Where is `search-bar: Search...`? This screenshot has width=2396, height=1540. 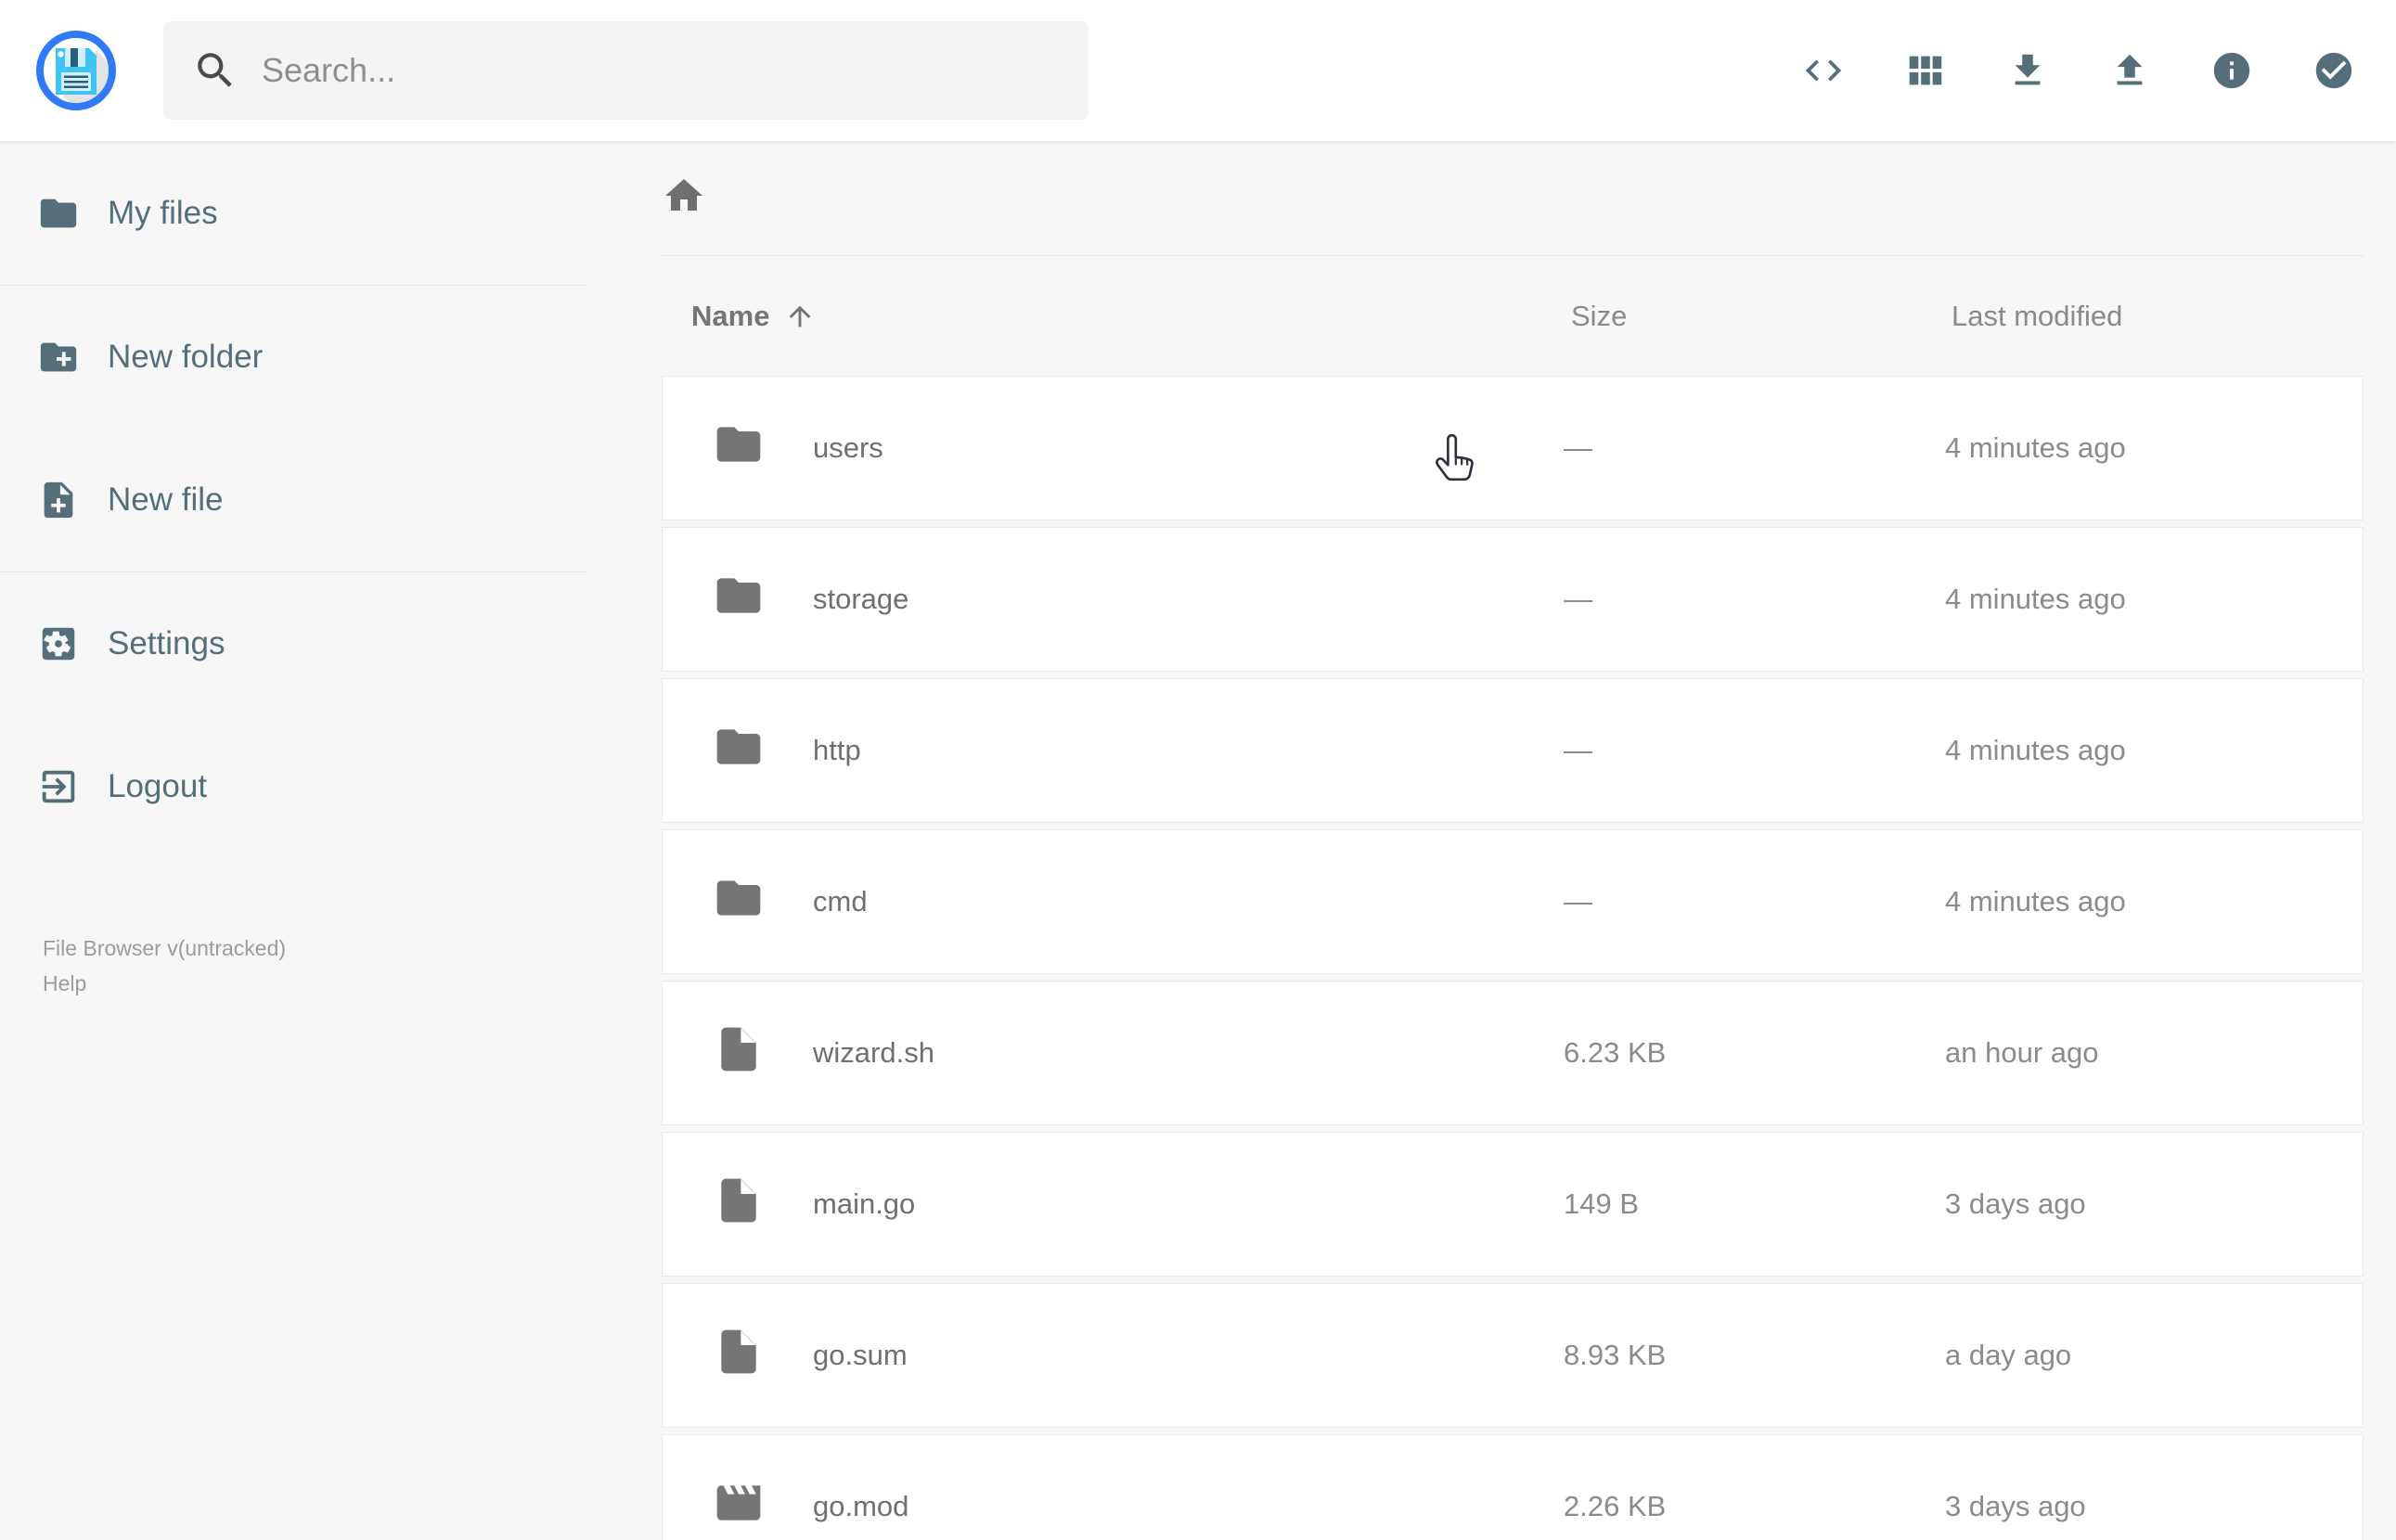
search-bar: Search... is located at coordinates (626, 70).